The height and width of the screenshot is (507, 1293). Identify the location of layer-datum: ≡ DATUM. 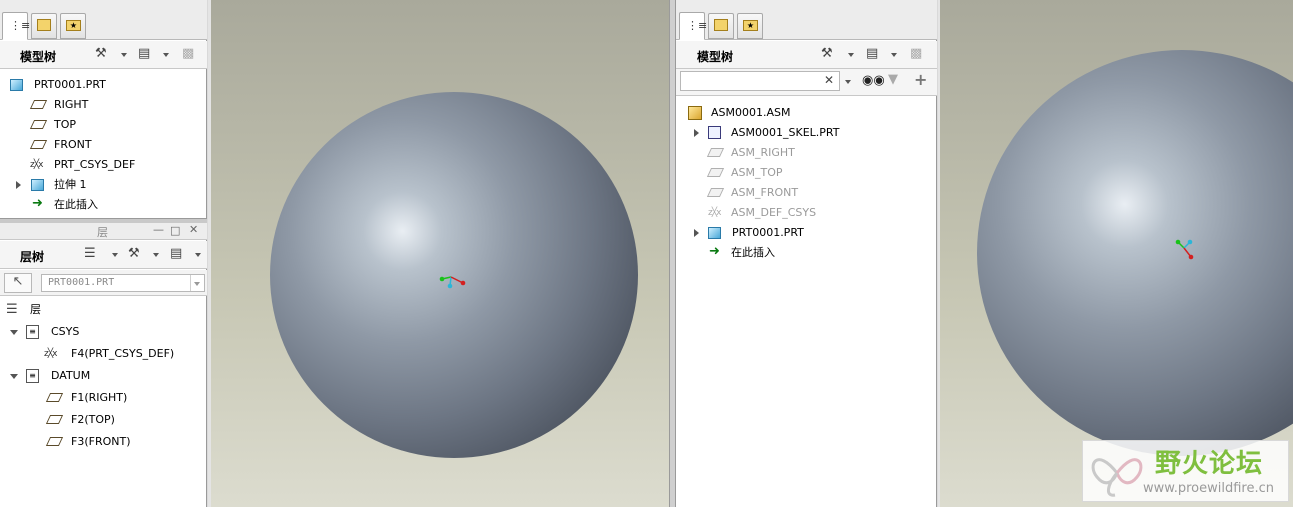
(107, 376).